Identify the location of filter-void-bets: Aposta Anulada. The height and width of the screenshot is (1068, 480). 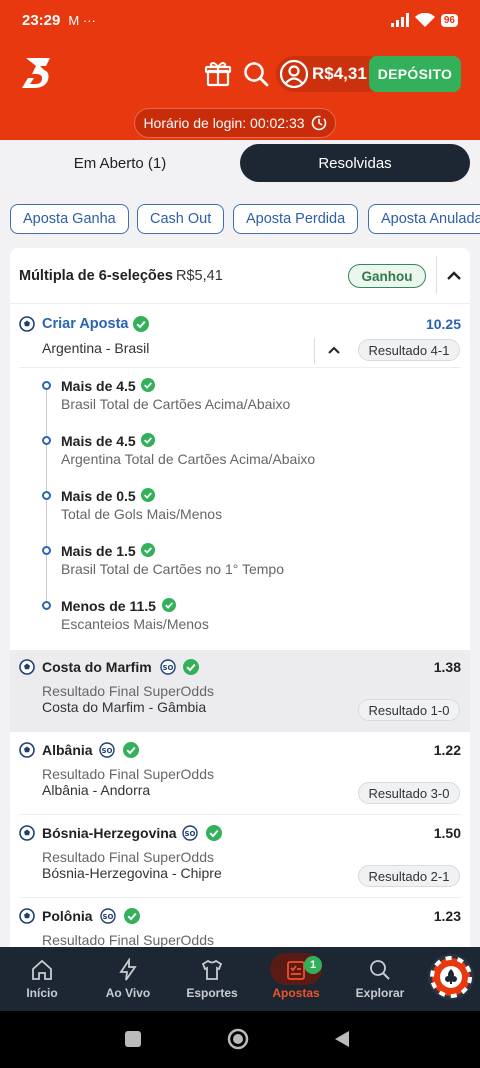
(424, 219).